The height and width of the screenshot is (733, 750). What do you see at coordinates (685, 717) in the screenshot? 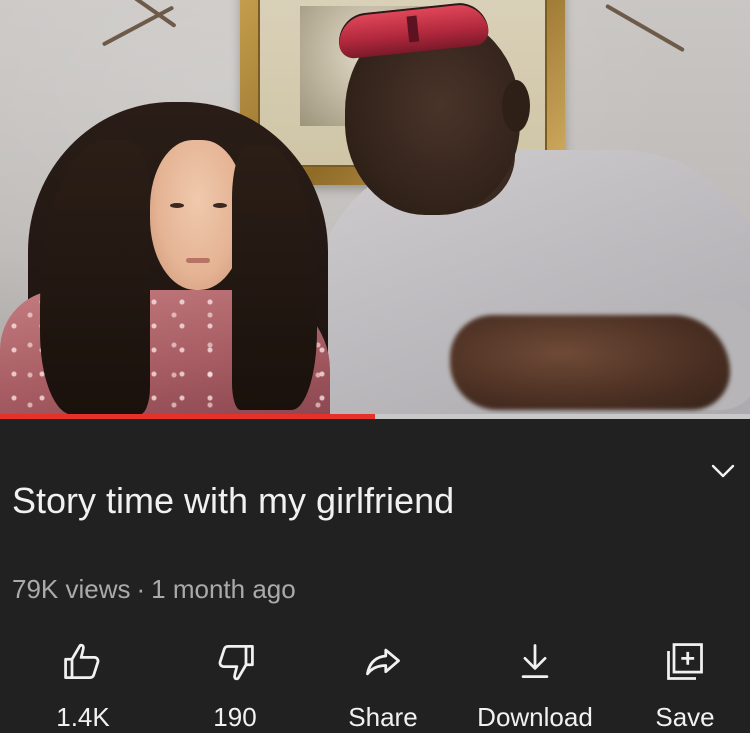
I see `save-label: Save` at bounding box center [685, 717].